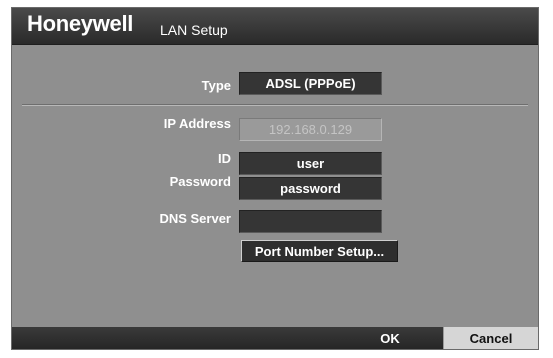 Image resolution: width=553 pixels, height=358 pixels. What do you see at coordinates (197, 123) in the screenshot?
I see `ip-address-label: IP Address` at bounding box center [197, 123].